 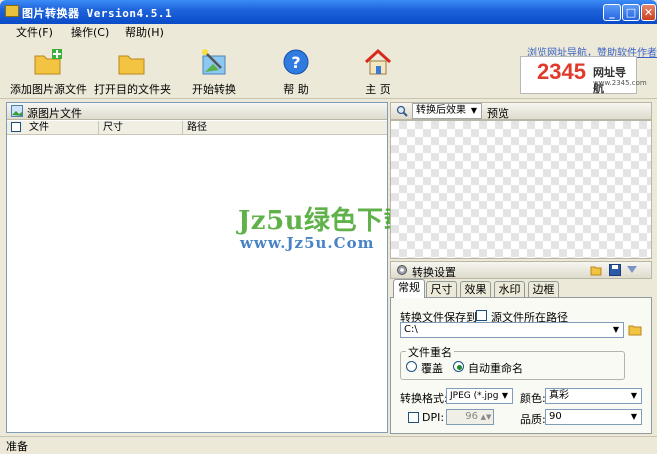 What do you see at coordinates (475, 289) in the screenshot?
I see `tab-effects: 效果` at bounding box center [475, 289].